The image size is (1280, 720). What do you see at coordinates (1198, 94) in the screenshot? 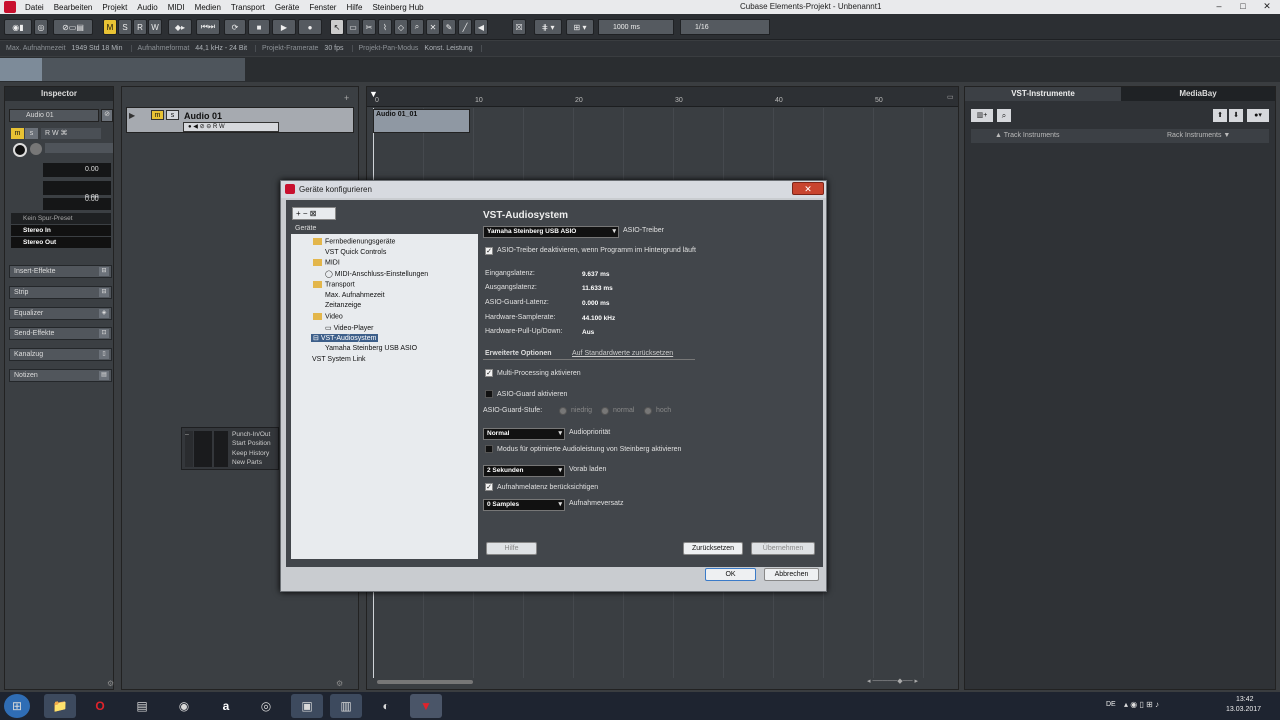
I see `tab-mediabay: MediaBay` at bounding box center [1198, 94].